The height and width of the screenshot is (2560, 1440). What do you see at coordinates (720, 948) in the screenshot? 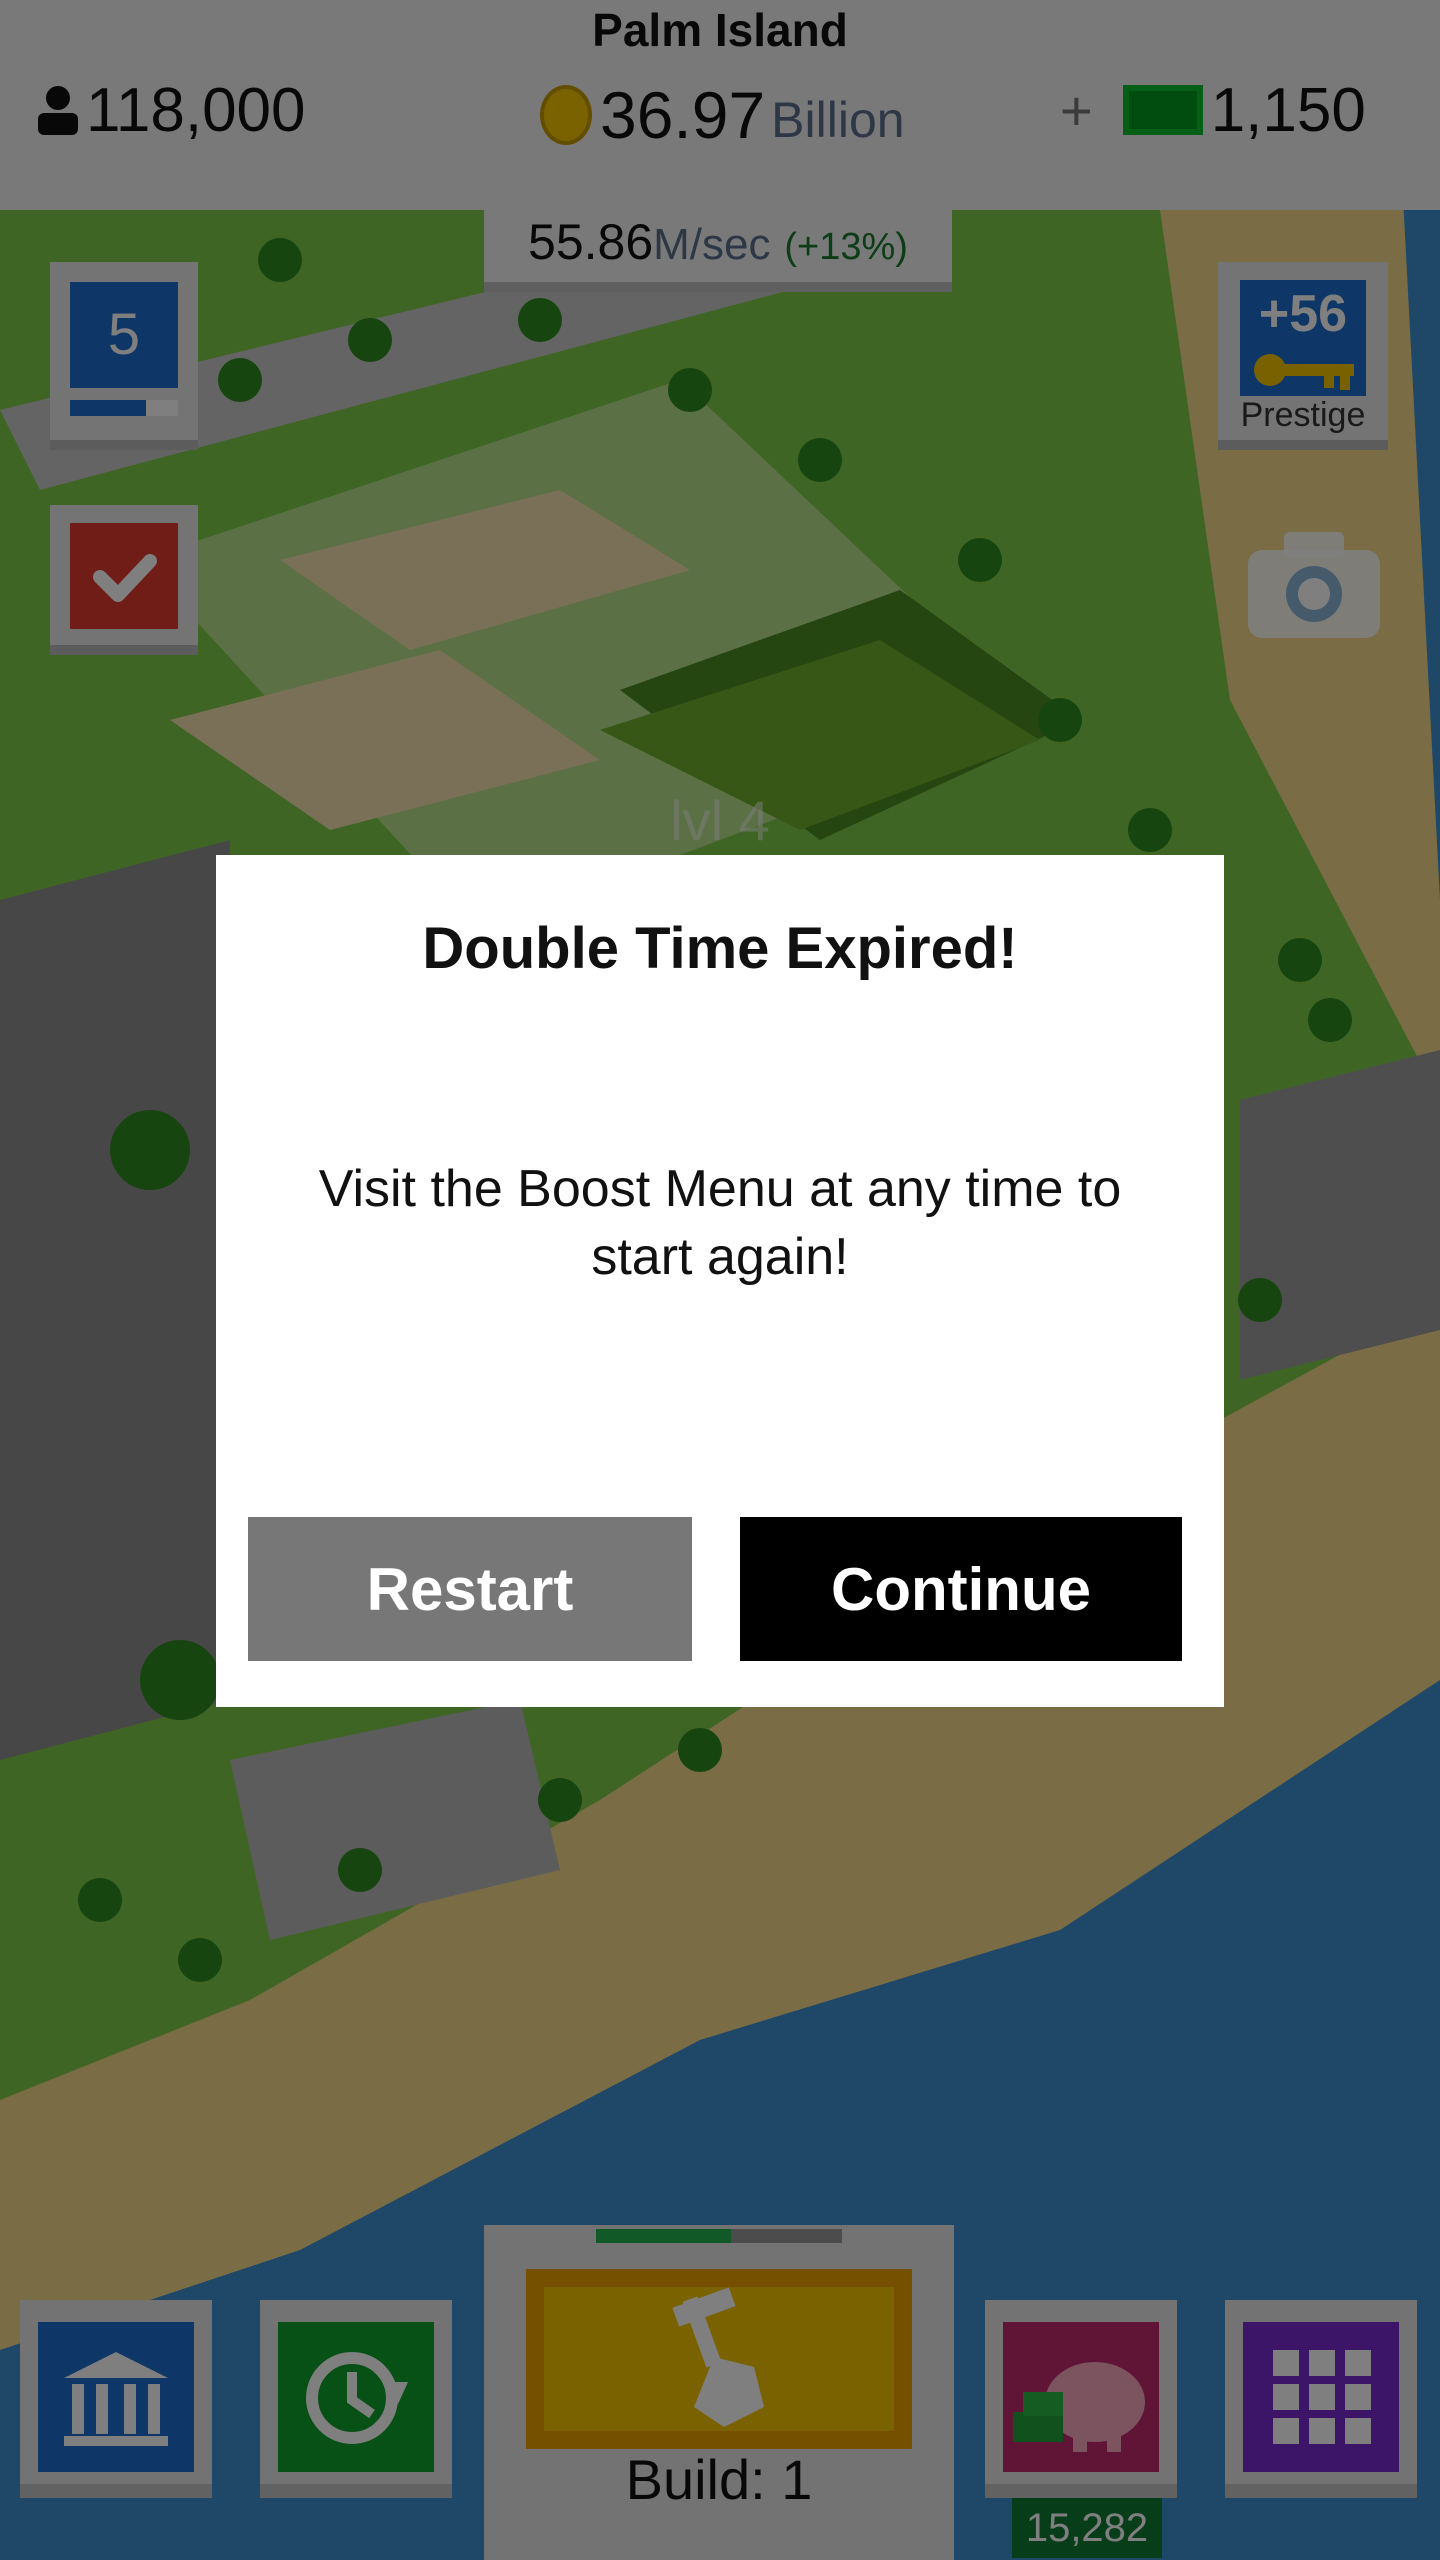
I see `dialog-title: Double Time Expired!` at bounding box center [720, 948].